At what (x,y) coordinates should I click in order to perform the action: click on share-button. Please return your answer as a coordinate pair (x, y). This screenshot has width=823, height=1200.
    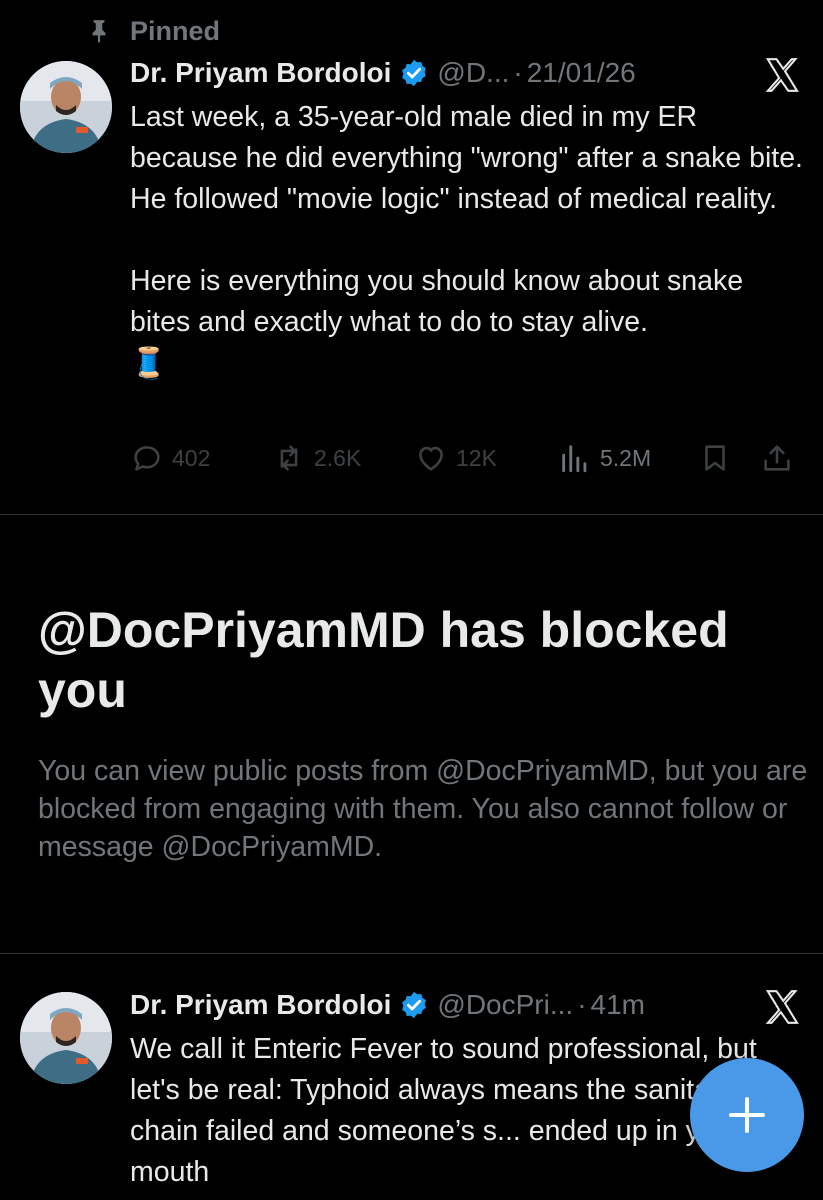
    Looking at the image, I should click on (777, 458).